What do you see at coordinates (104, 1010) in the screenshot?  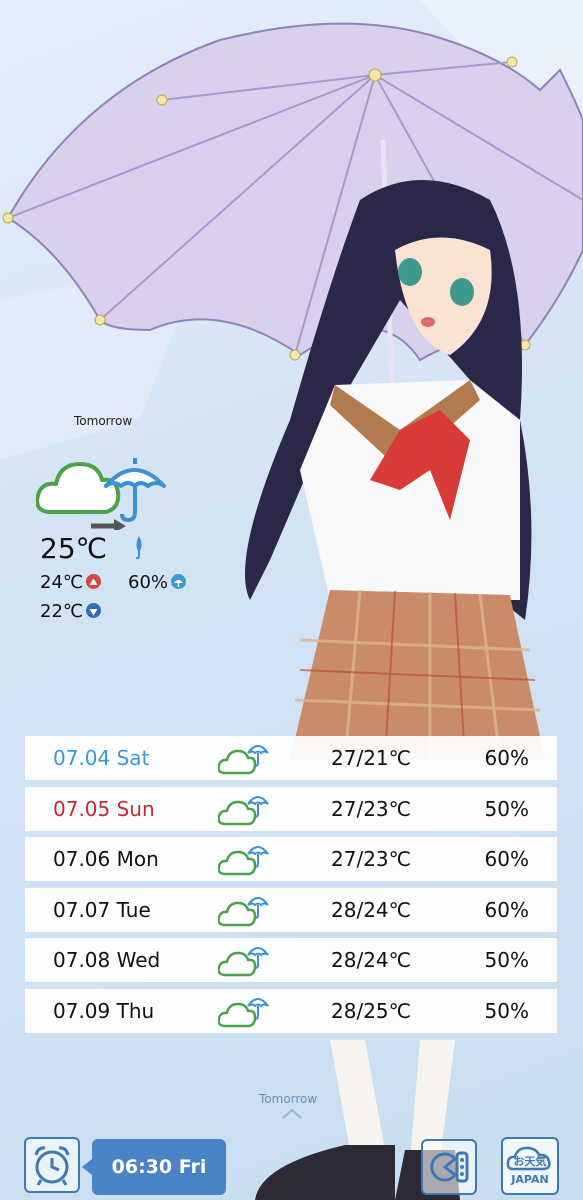 I see `forecast-date: 07.09 Thu` at bounding box center [104, 1010].